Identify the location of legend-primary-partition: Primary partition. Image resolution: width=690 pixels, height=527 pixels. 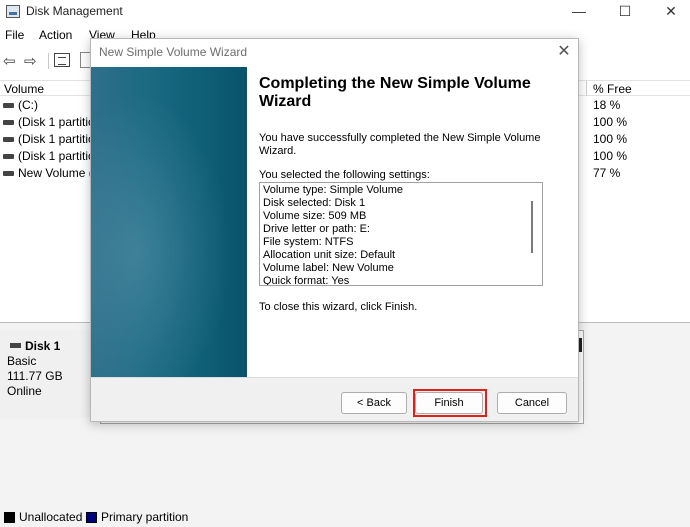
(145, 517).